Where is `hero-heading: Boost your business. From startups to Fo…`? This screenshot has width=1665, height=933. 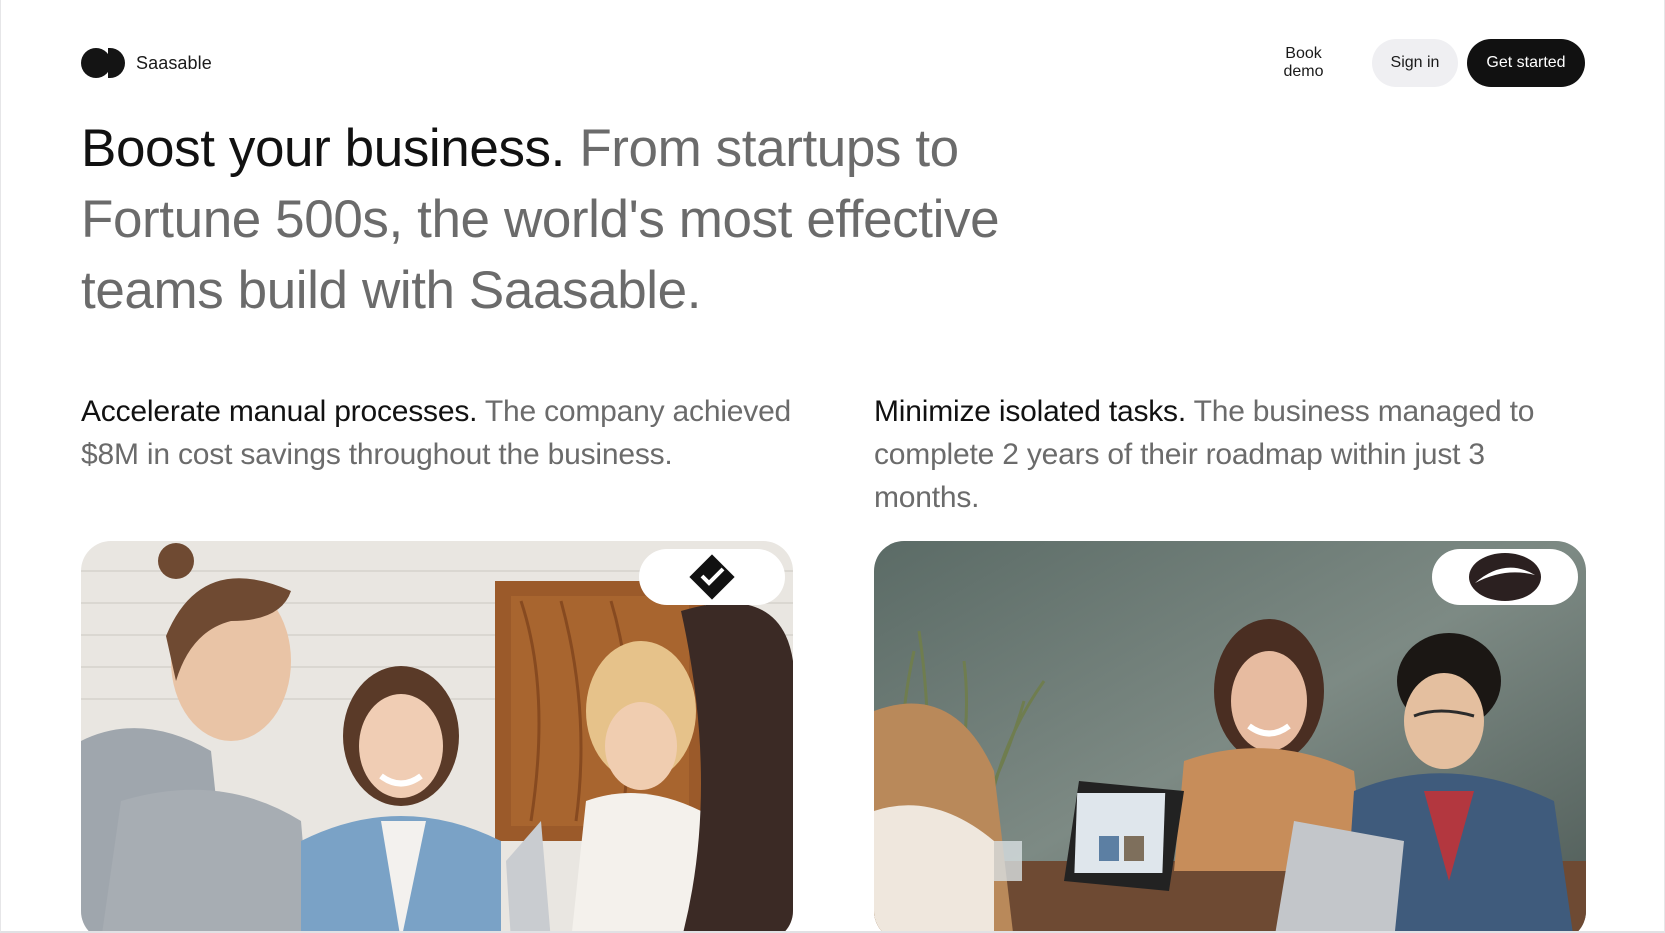 hero-heading: Boost your business. From startups to Fo… is located at coordinates (561, 219).